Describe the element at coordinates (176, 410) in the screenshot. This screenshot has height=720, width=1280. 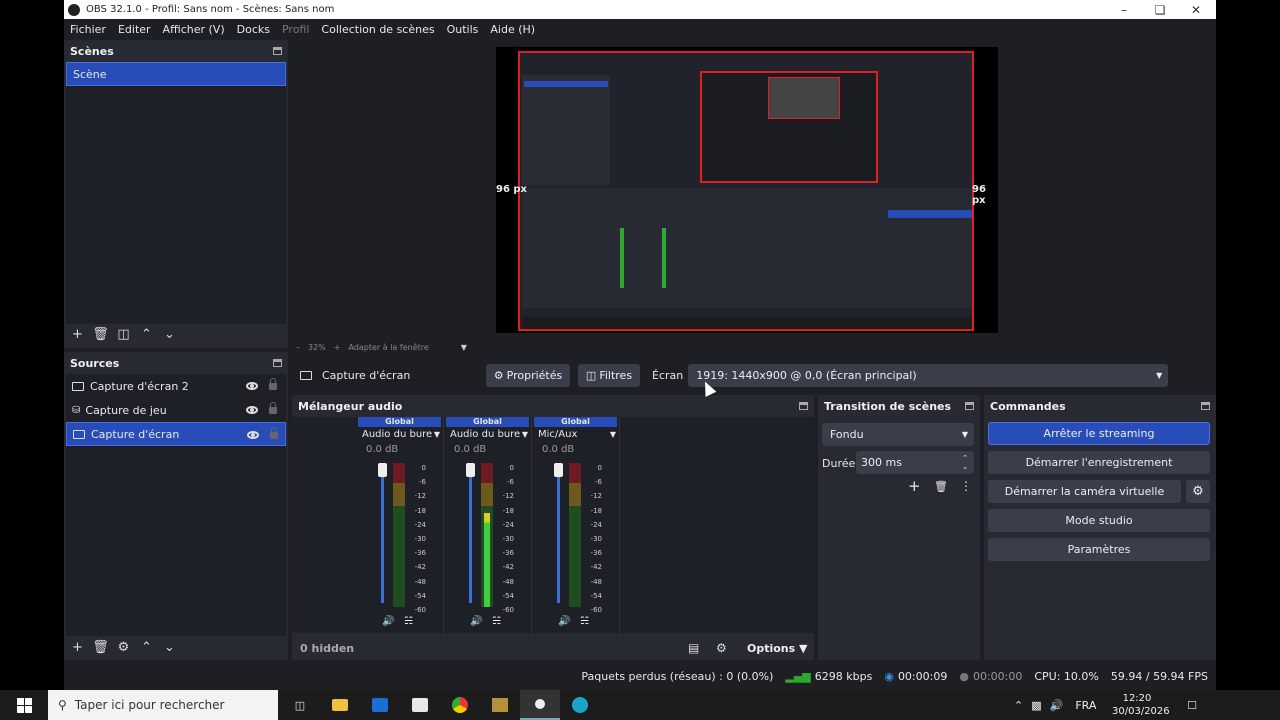
I see `source-item: ⛁ Capture de jeu` at that location.